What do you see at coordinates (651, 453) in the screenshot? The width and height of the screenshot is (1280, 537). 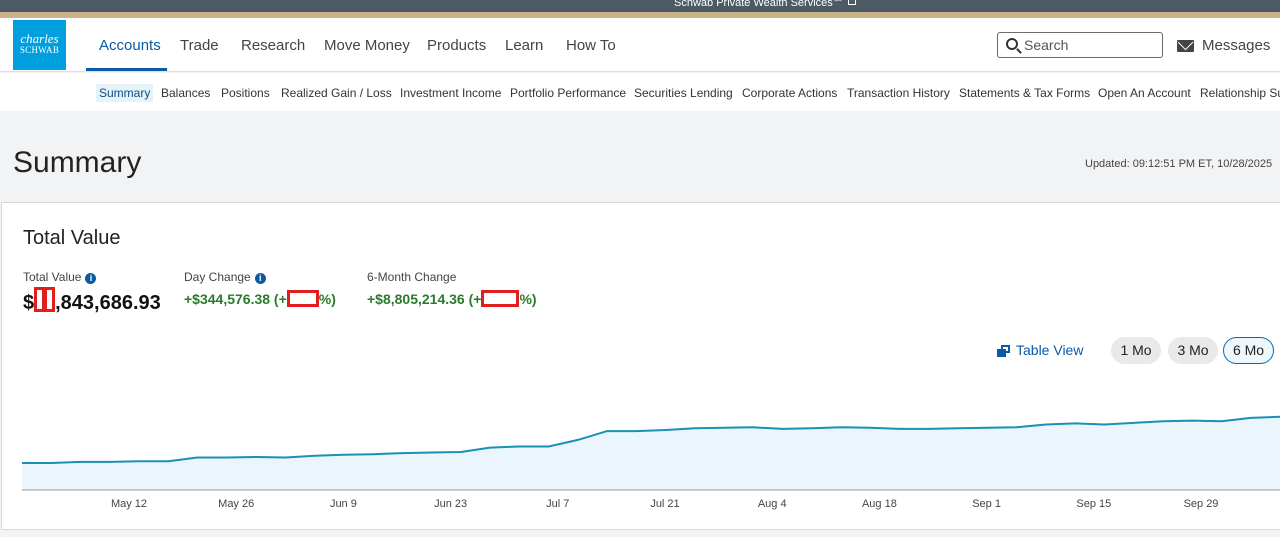 I see `chart-area-fill` at bounding box center [651, 453].